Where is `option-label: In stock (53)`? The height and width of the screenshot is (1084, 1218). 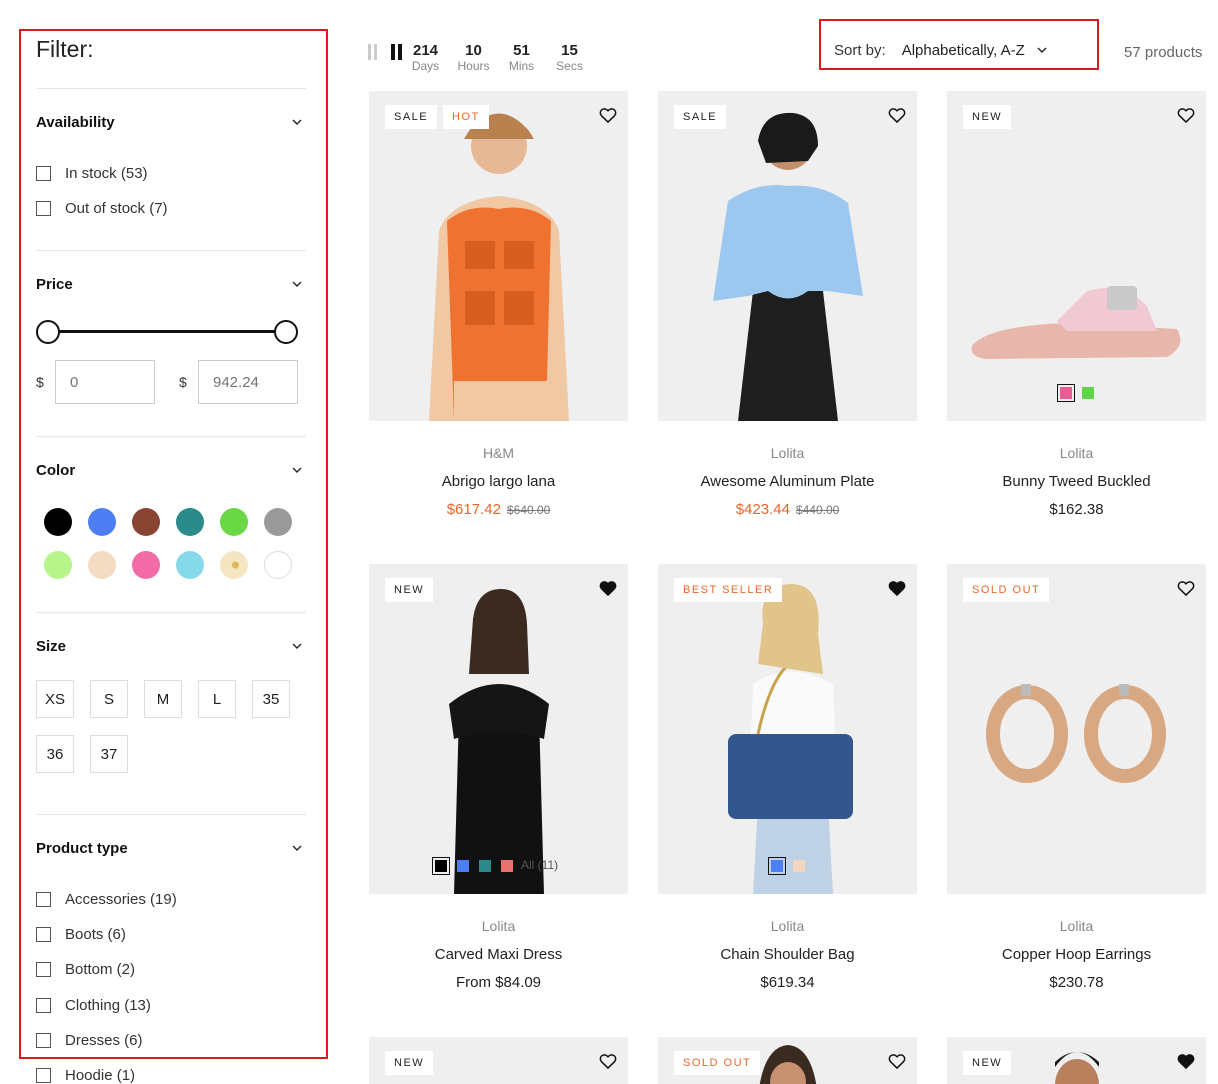 option-label: In stock (53) is located at coordinates (106, 173).